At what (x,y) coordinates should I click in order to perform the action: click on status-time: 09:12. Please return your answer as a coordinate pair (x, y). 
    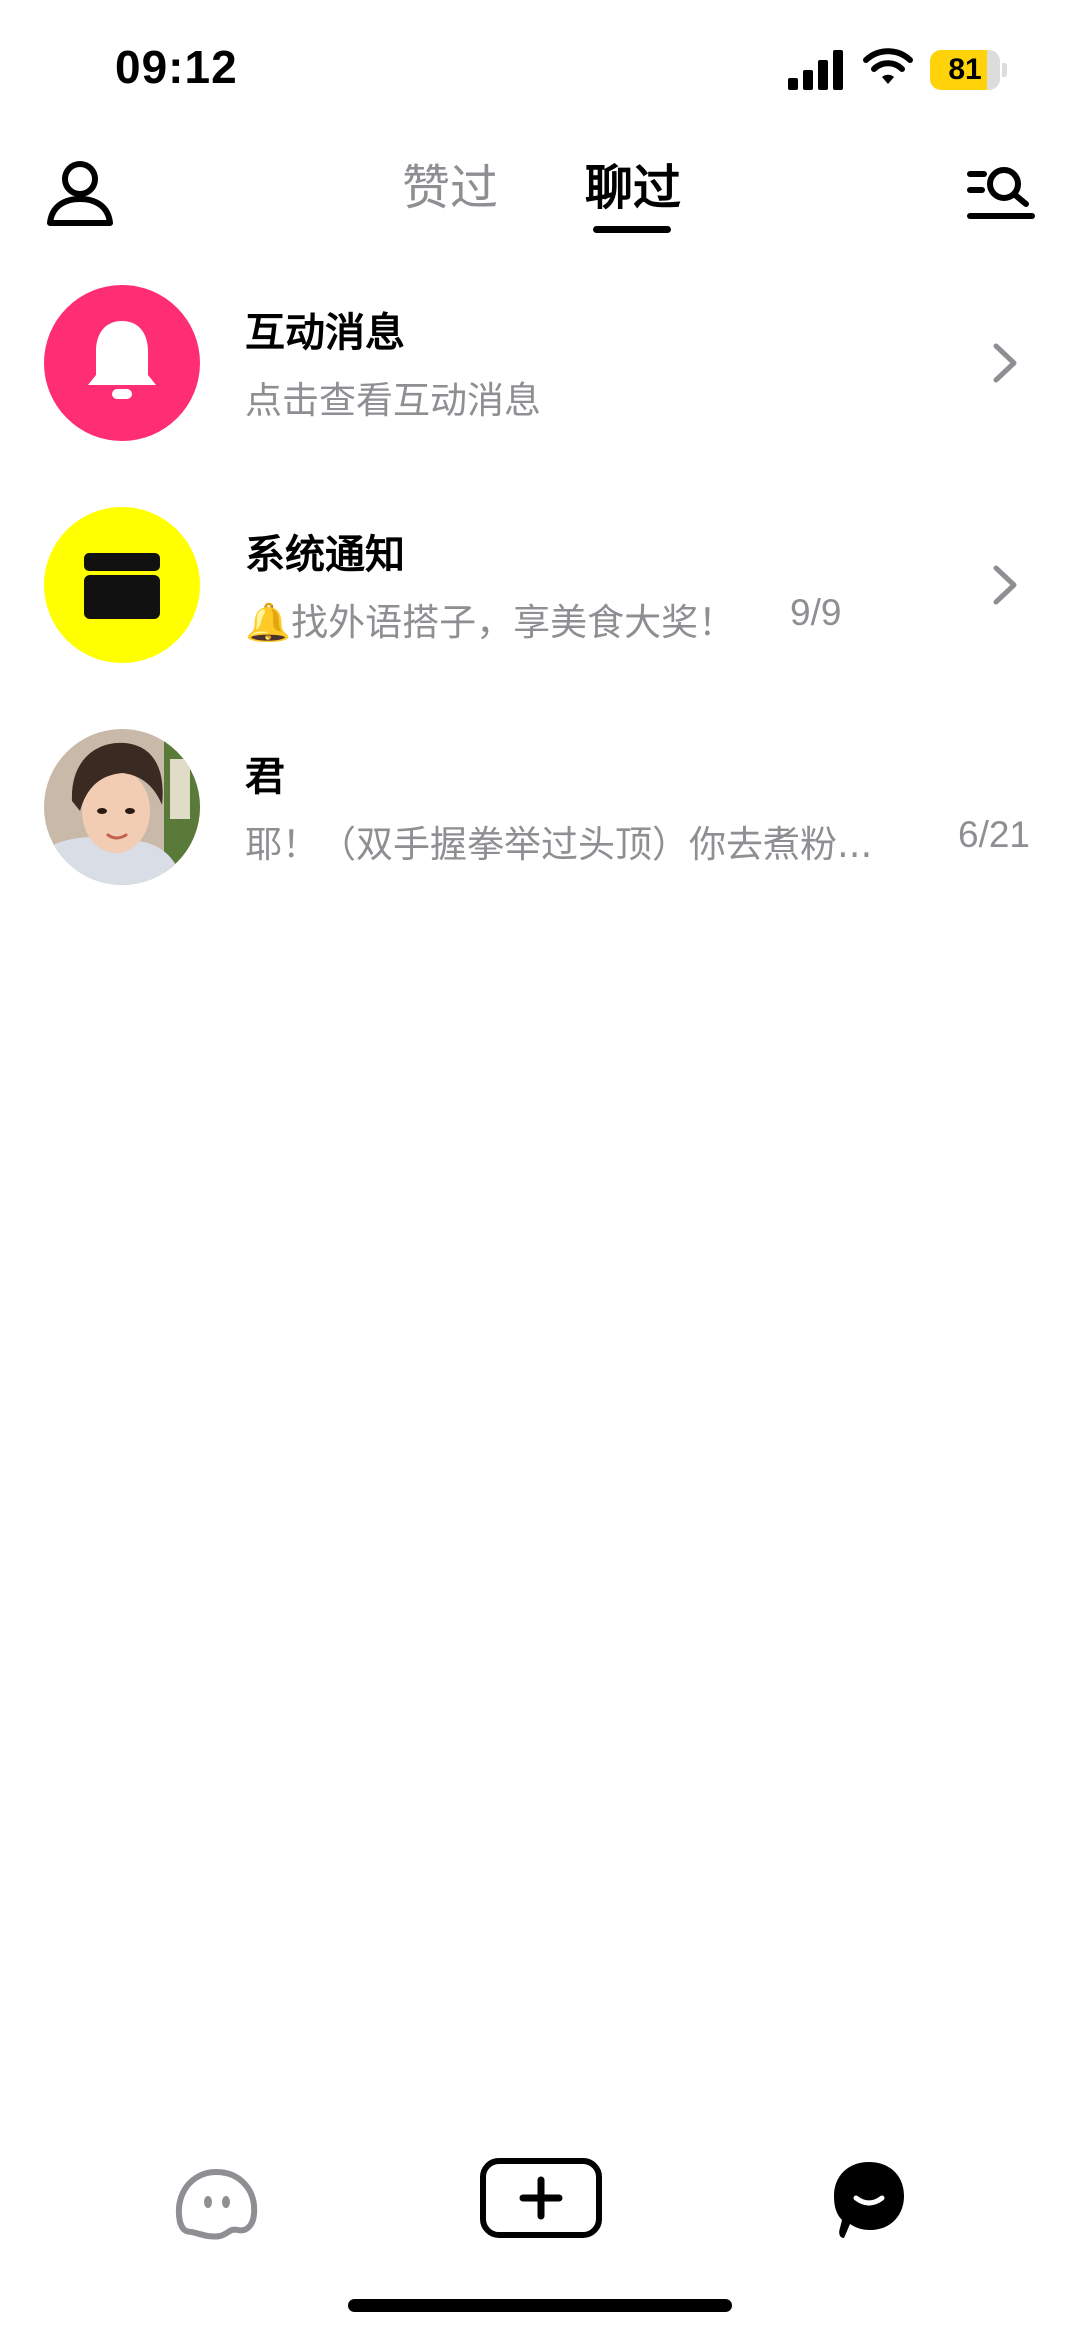
    Looking at the image, I should click on (176, 67).